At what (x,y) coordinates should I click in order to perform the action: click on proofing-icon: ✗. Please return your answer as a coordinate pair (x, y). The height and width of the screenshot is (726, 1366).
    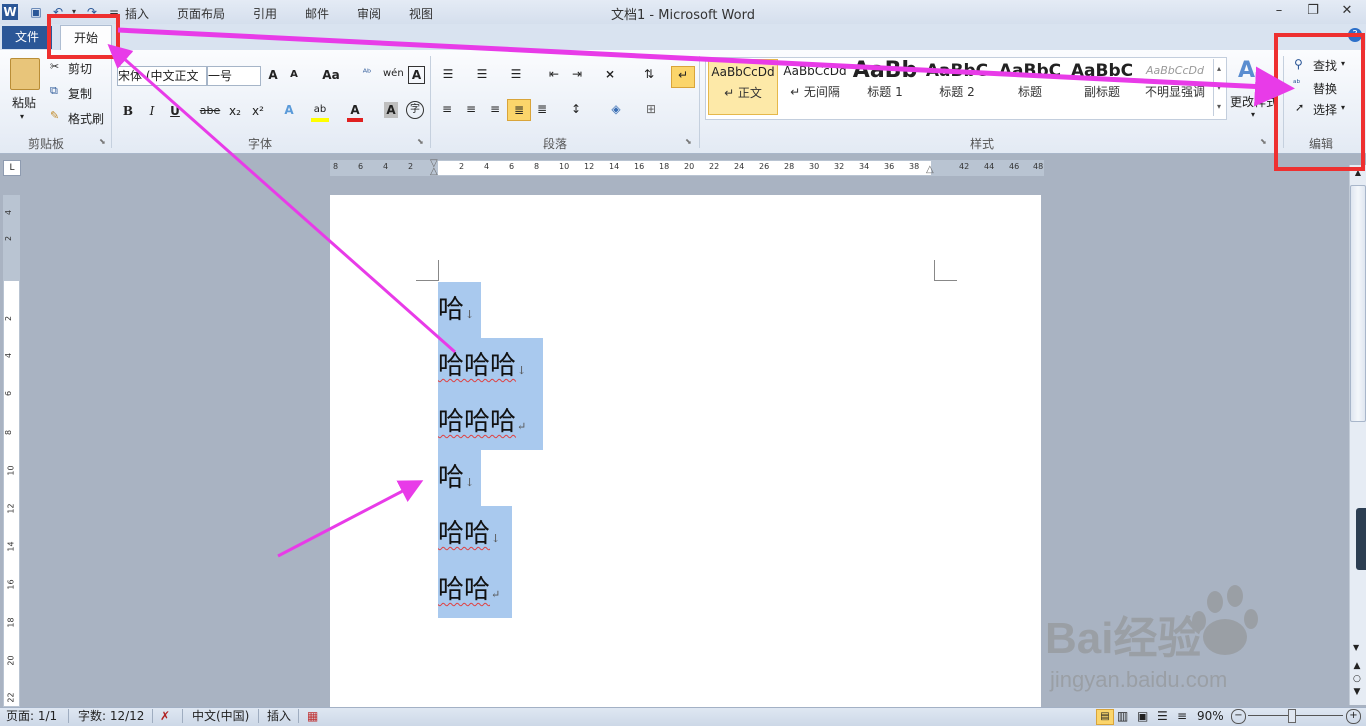
    Looking at the image, I should click on (165, 716).